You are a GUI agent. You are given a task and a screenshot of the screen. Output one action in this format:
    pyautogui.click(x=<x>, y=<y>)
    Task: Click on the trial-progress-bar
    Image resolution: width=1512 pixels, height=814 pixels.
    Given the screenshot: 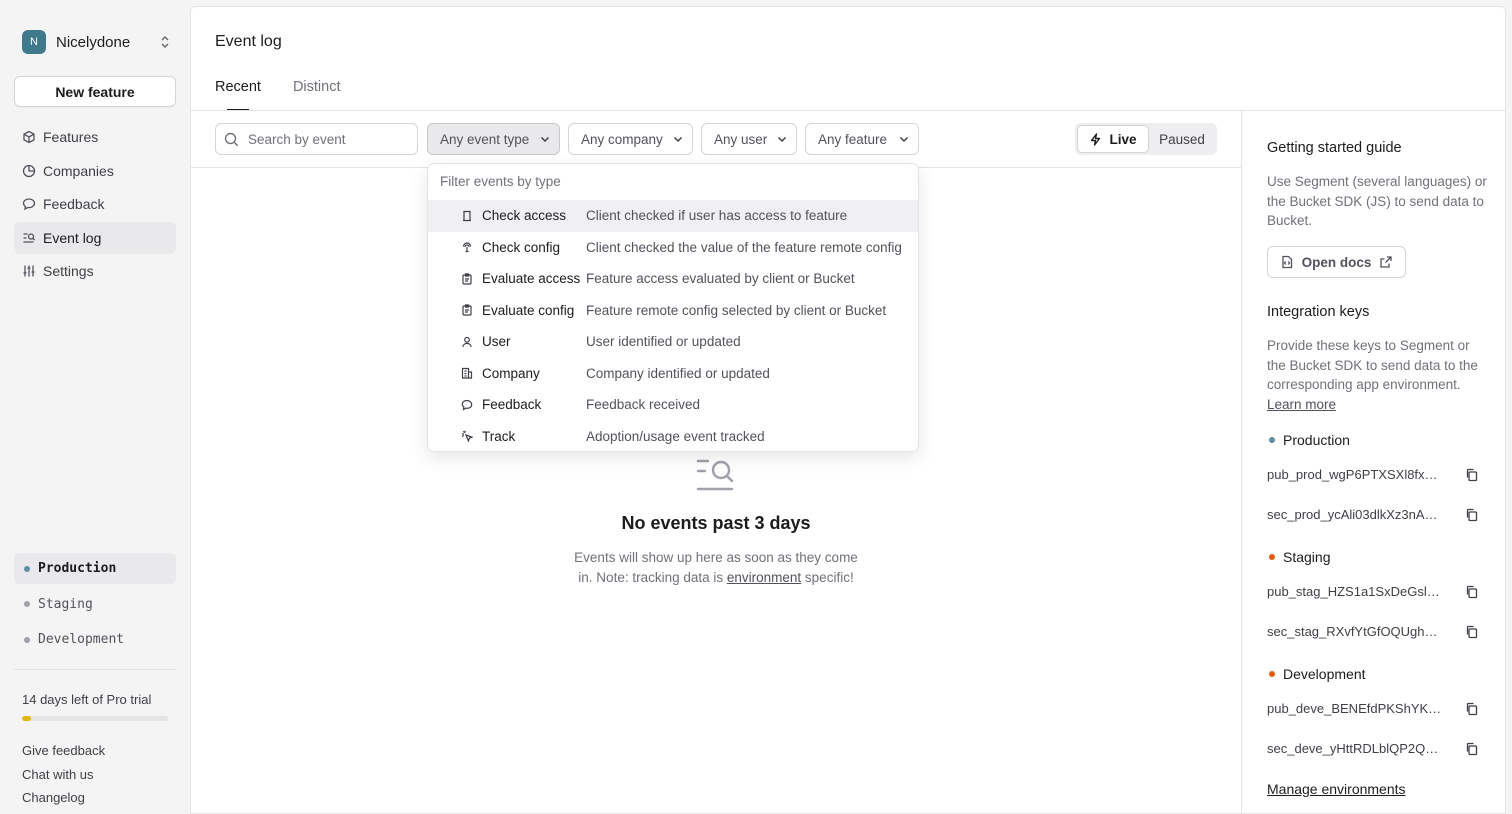 What is the action you would take?
    pyautogui.click(x=95, y=718)
    